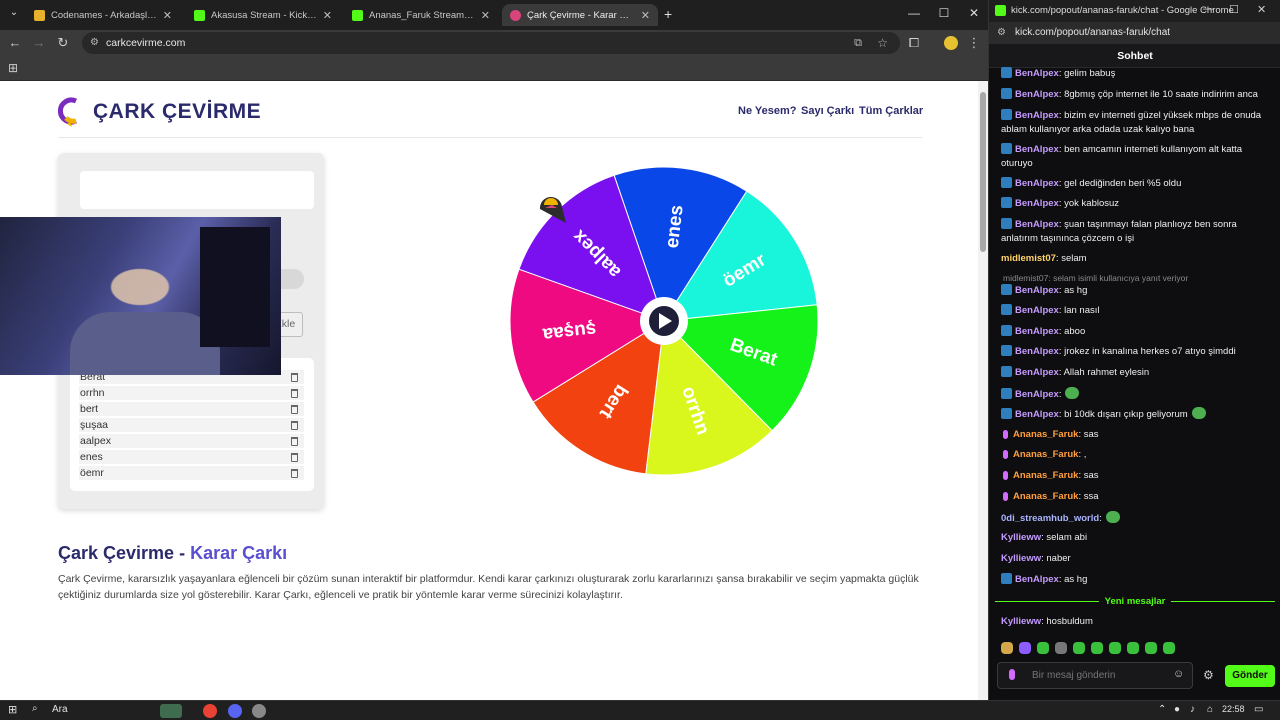 Image resolution: width=1280 pixels, height=720 pixels. Describe the element at coordinates (580, 15) in the screenshot. I see `tab-cark-cevirme: Çark Çevirme - Karar Çarkı! ✕` at that location.